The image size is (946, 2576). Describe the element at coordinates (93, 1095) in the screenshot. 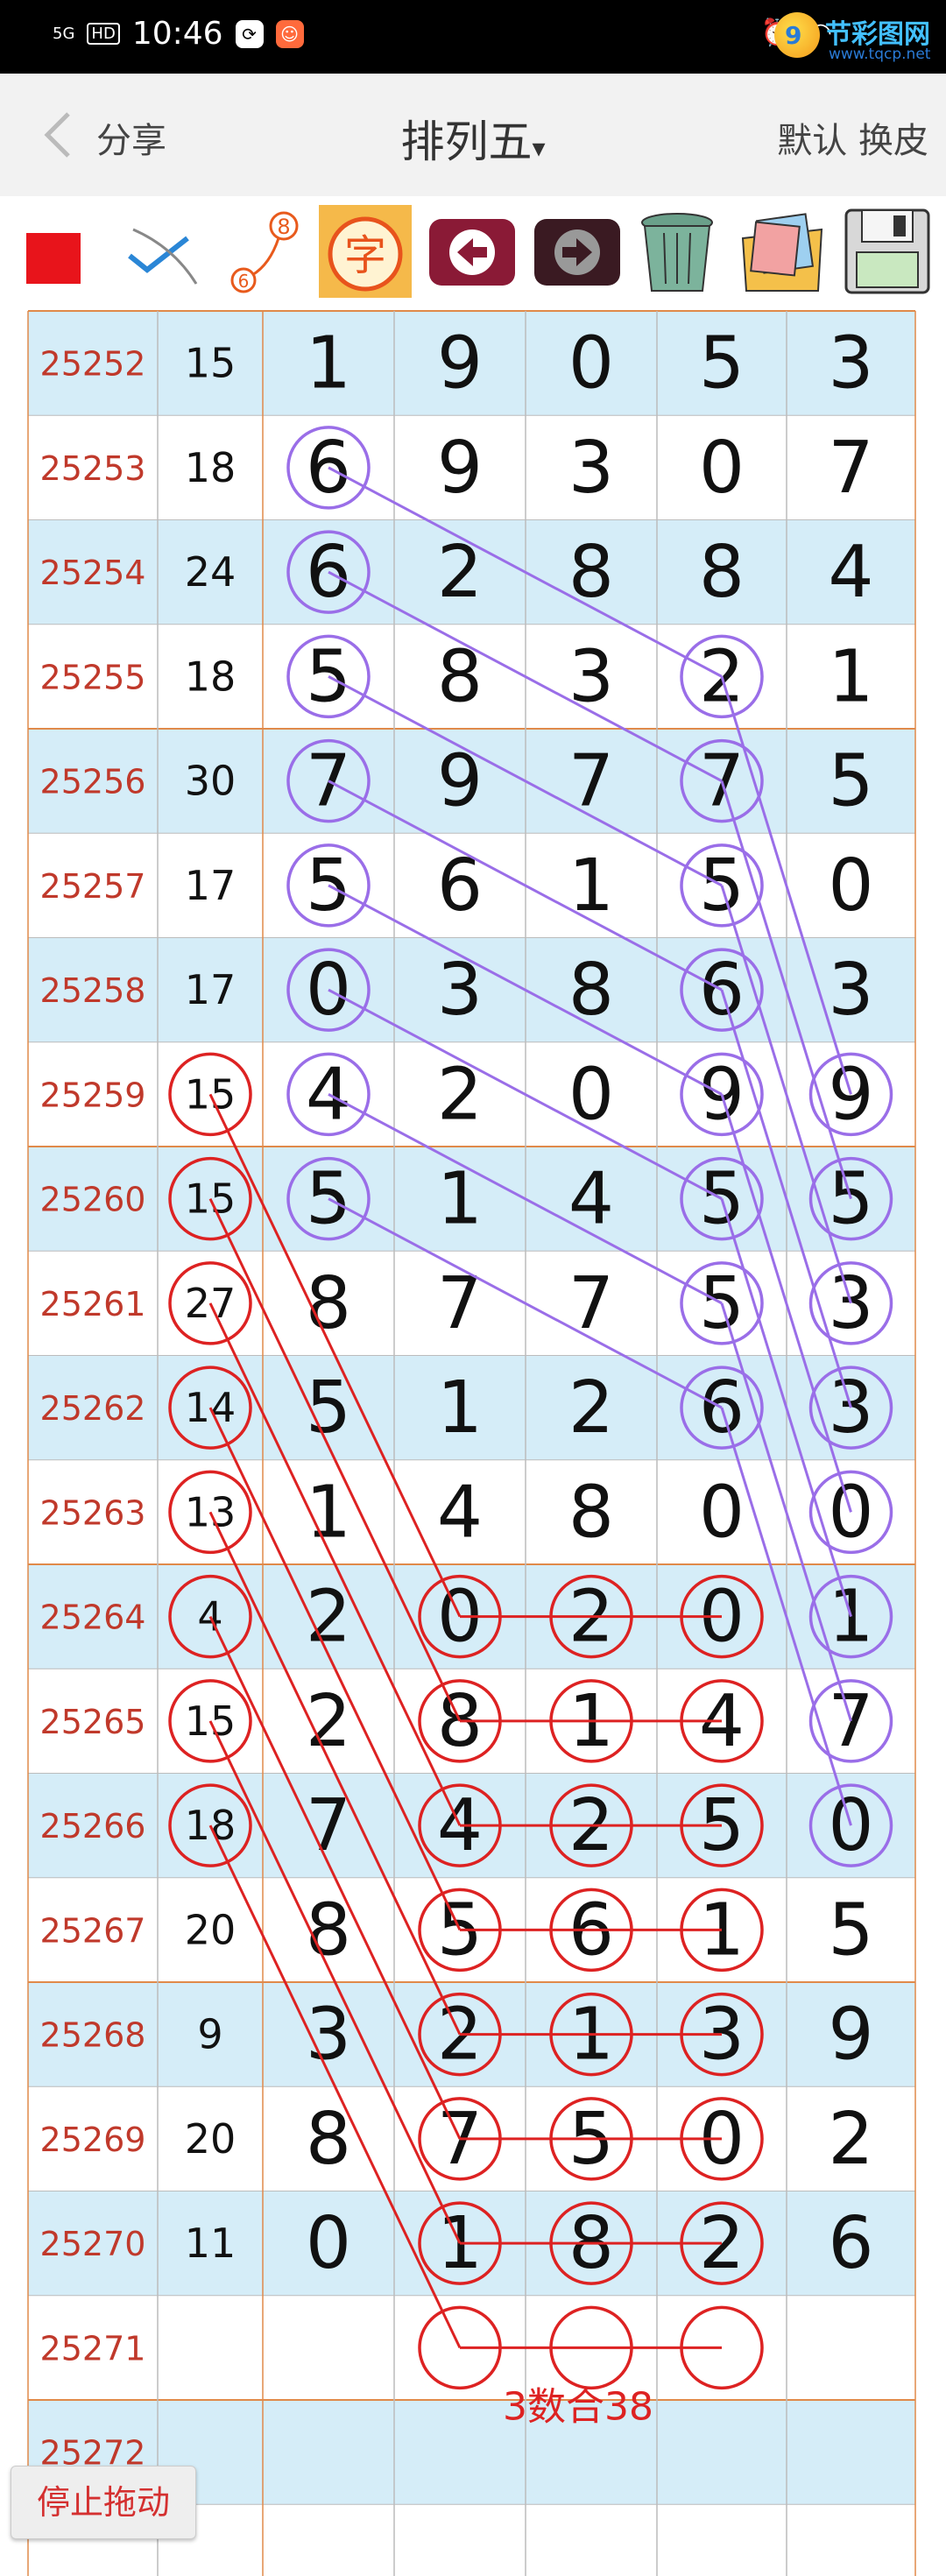

I see `issue-number: 25259` at that location.